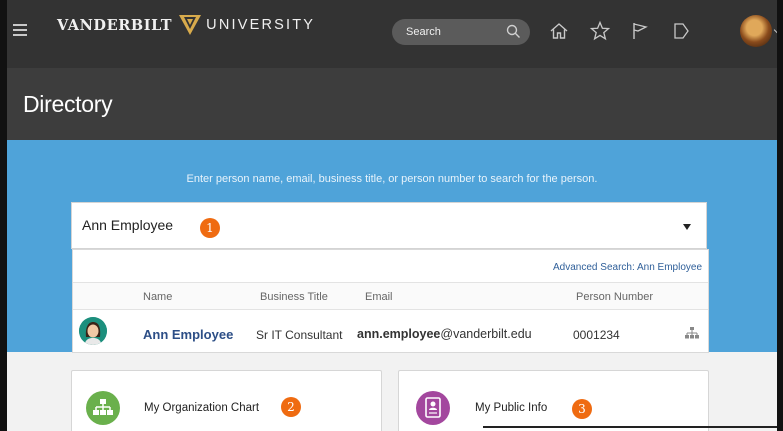  I want to click on brand-university: UNIVERSITY, so click(261, 25).